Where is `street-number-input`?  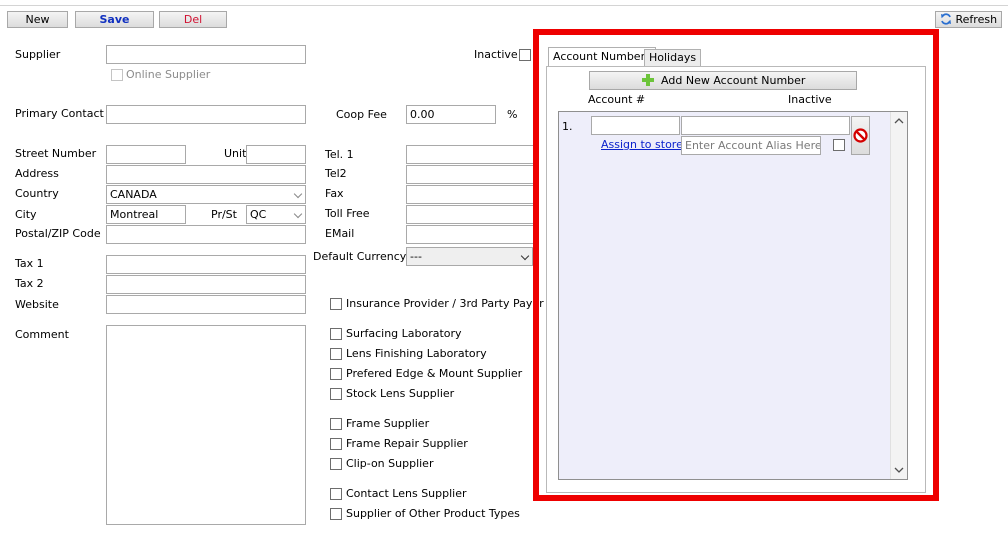
street-number-input is located at coordinates (146, 154).